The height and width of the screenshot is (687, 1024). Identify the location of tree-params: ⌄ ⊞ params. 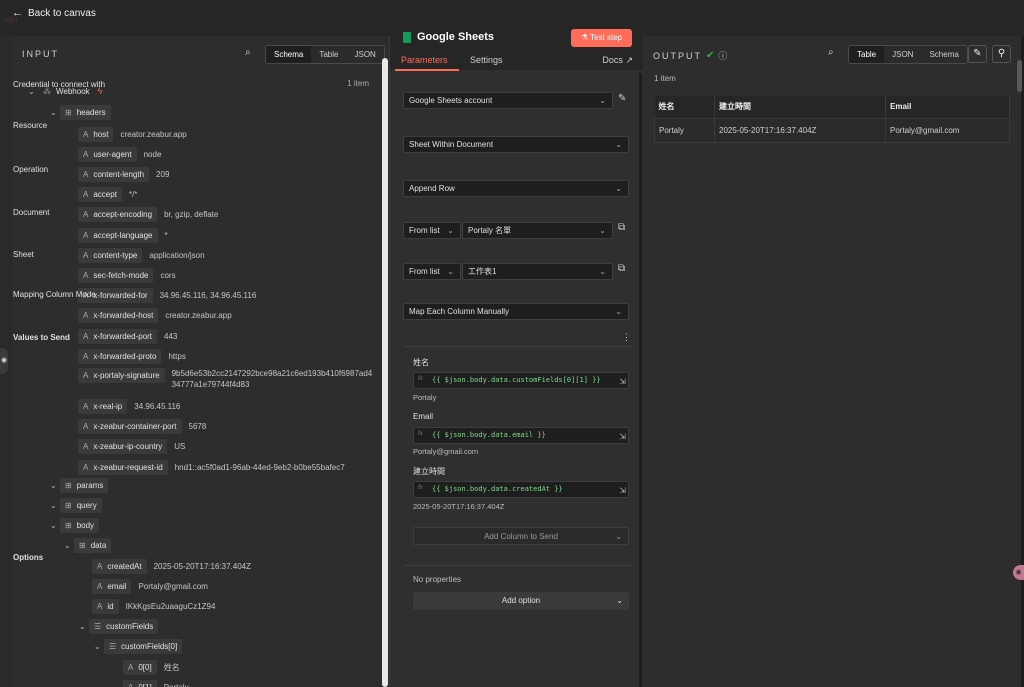
(79, 485).